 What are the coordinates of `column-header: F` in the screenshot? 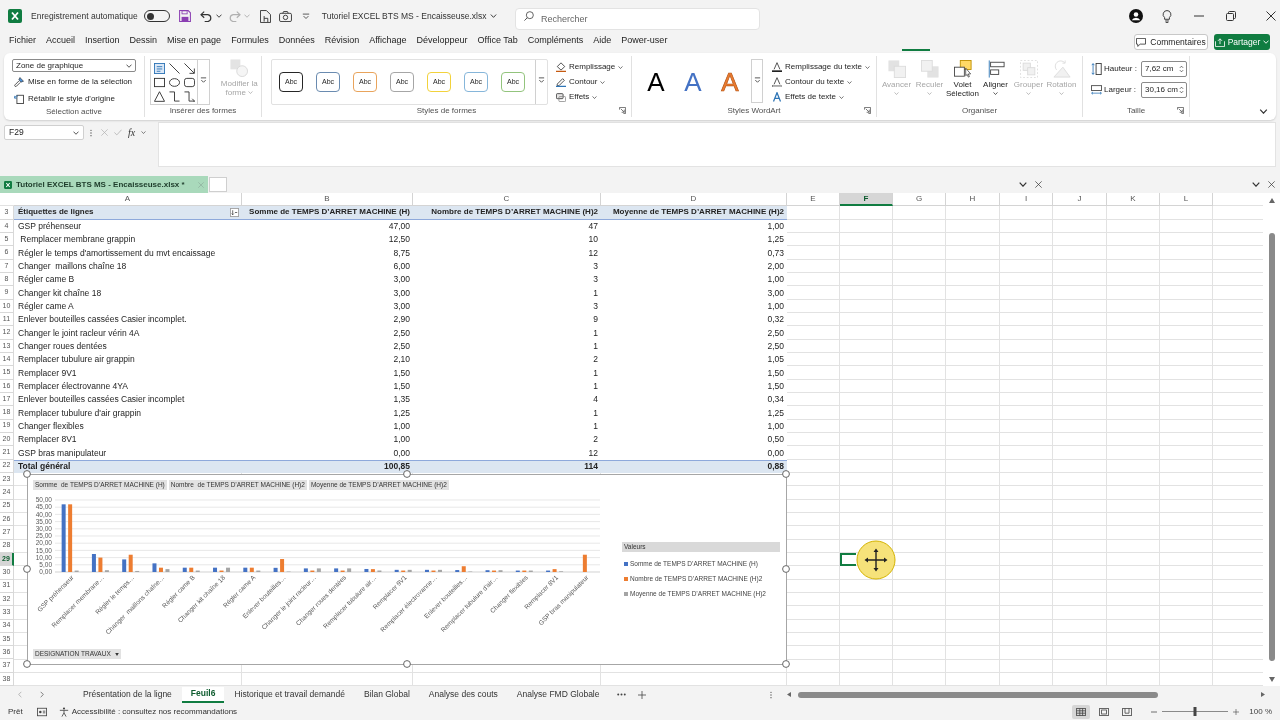 It's located at (866, 200).